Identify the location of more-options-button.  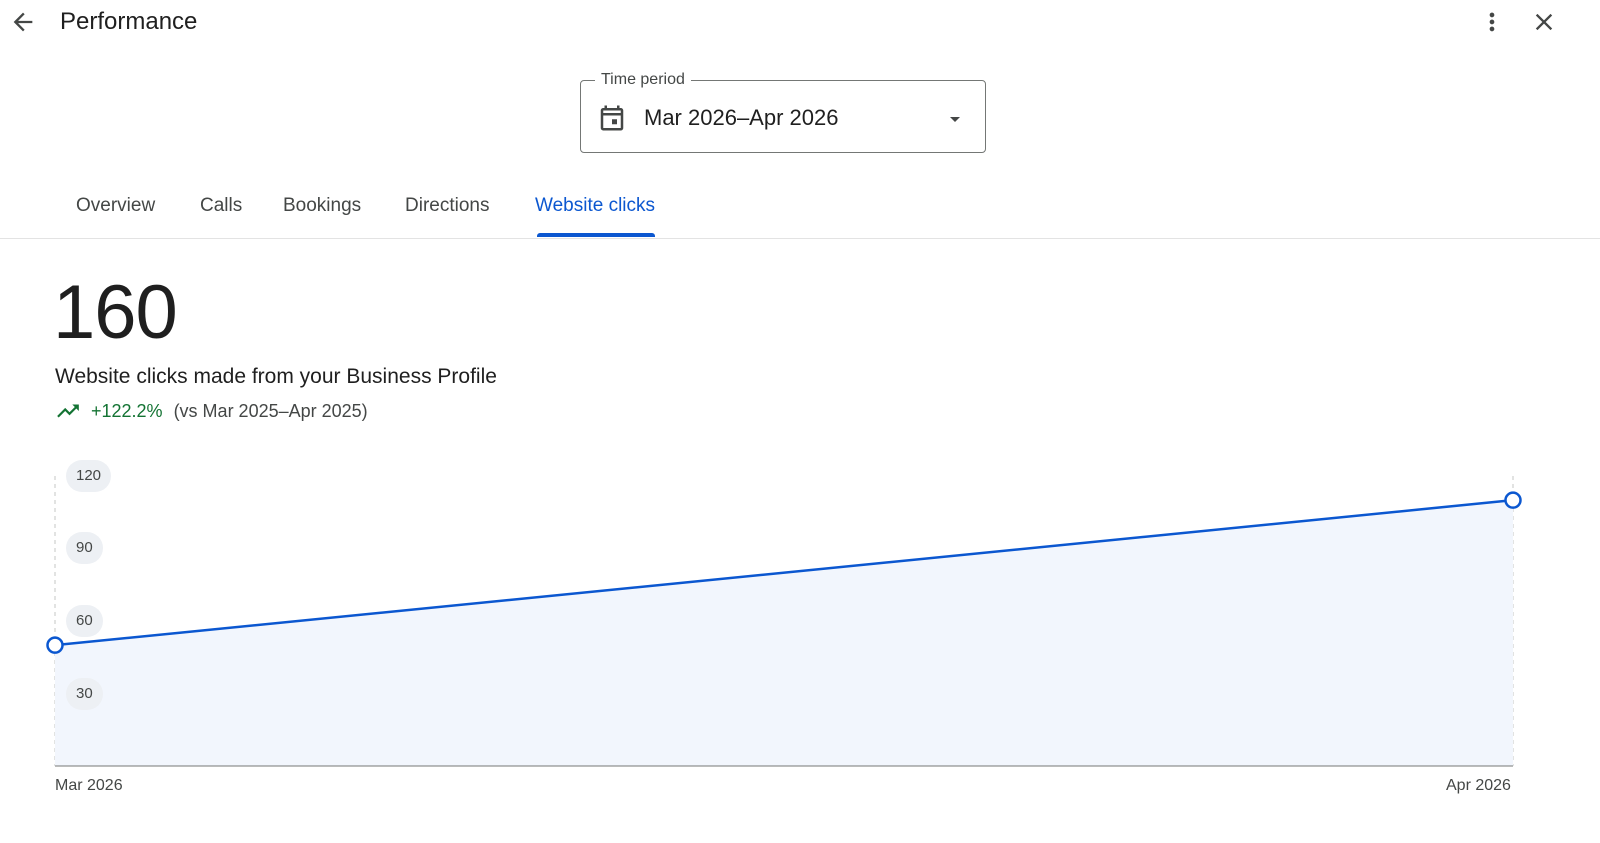
(1492, 22).